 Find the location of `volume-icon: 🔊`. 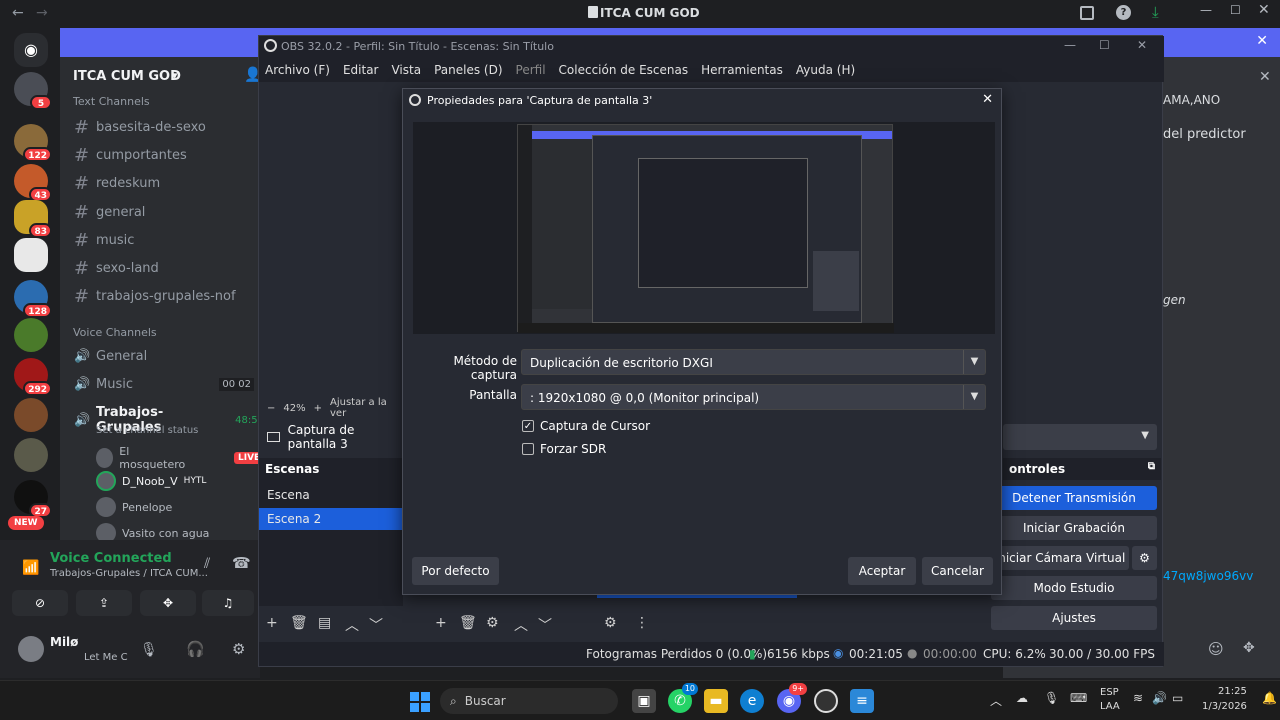

volume-icon: 🔊 is located at coordinates (1159, 698).